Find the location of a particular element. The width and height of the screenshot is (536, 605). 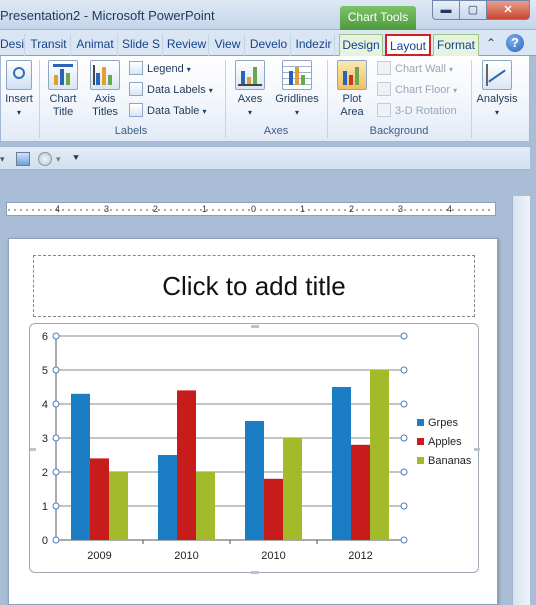

tab-transitions: Transit is located at coordinates (49, 45).